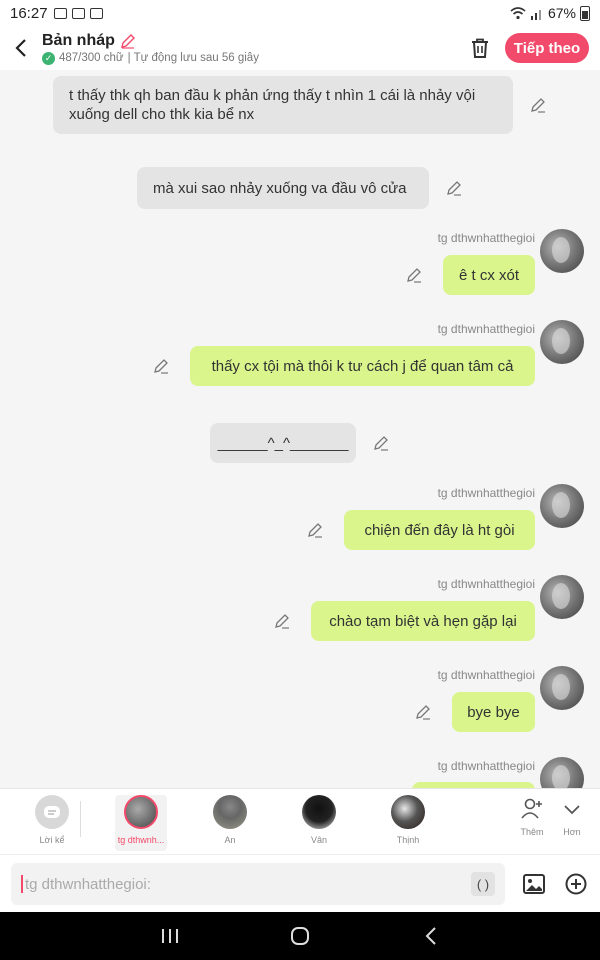 The width and height of the screenshot is (600, 960). I want to click on add-person-icon, so click(531, 808).